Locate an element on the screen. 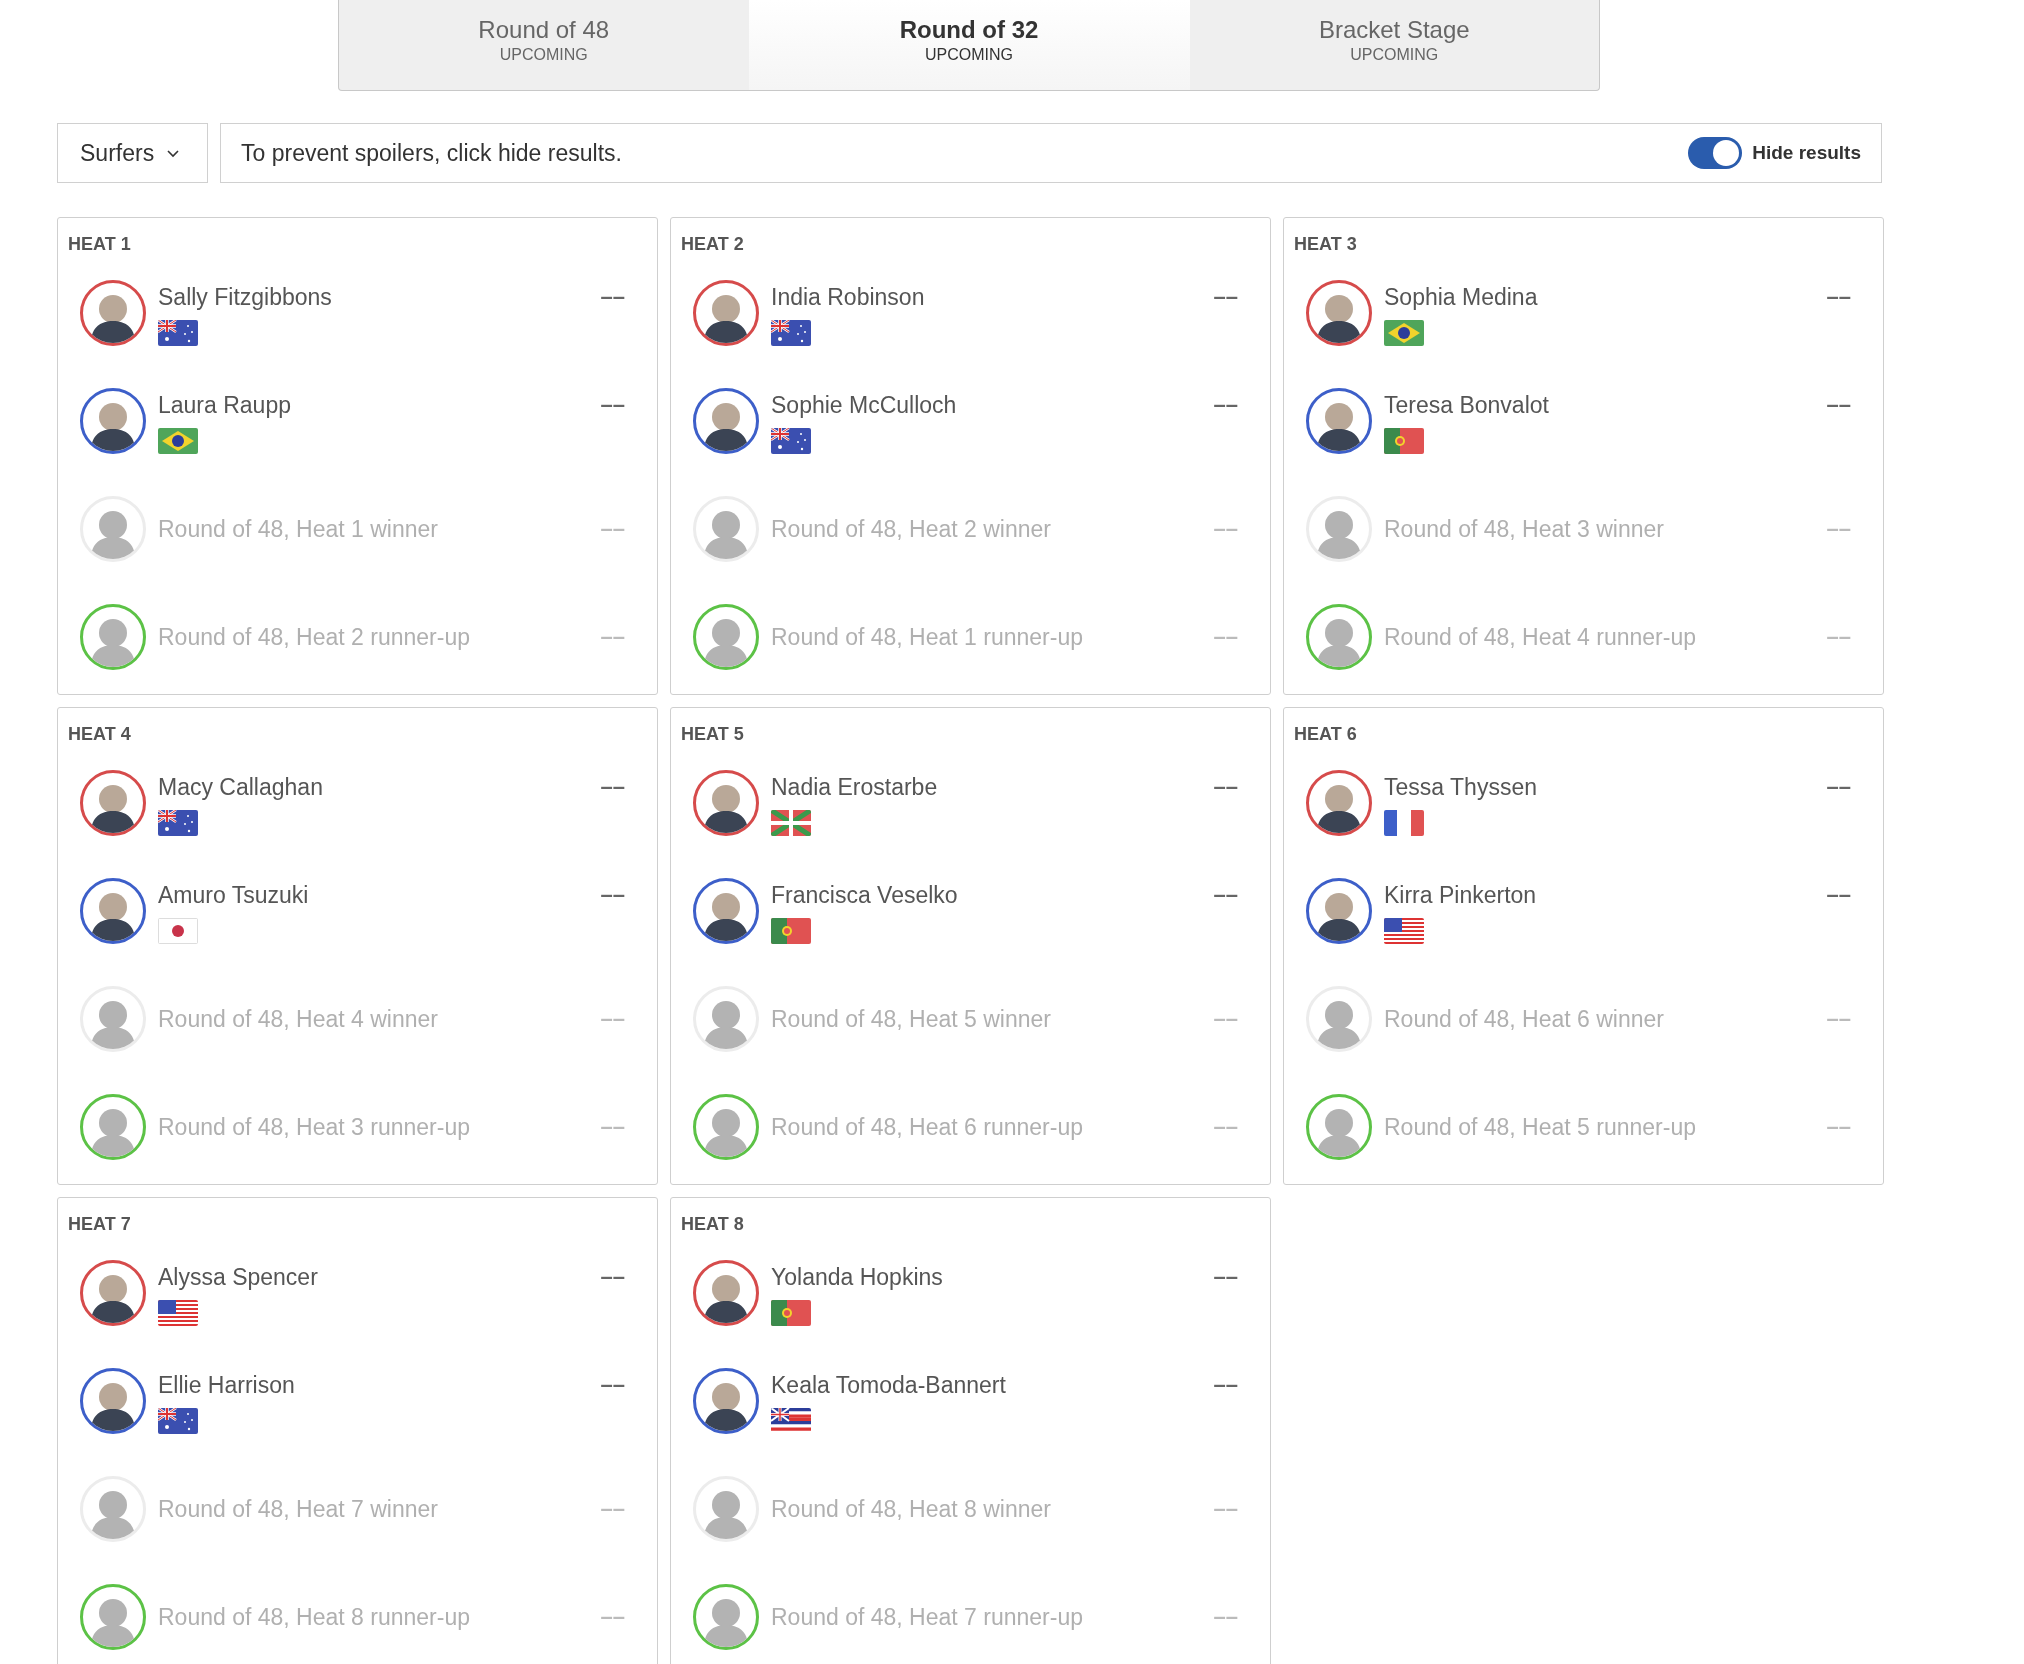  placeholder-name: Round of 48, Heat 4 runner-up is located at coordinates (1540, 637).